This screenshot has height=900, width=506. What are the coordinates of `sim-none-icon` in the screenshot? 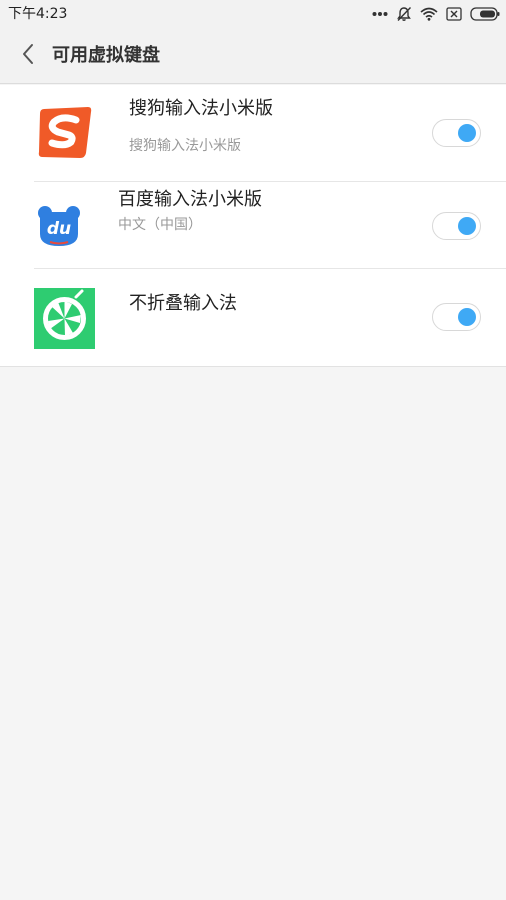 It's located at (454, 14).